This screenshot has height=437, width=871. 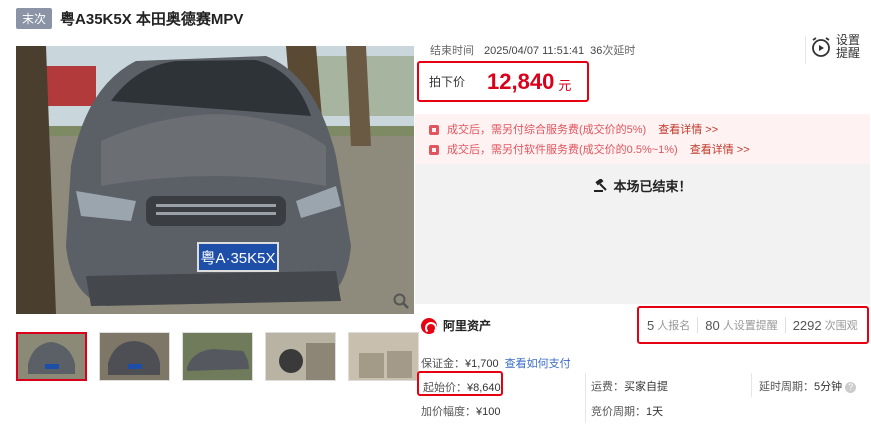 What do you see at coordinates (848, 40) in the screenshot?
I see `reminder-label-1: 设置` at bounding box center [848, 40].